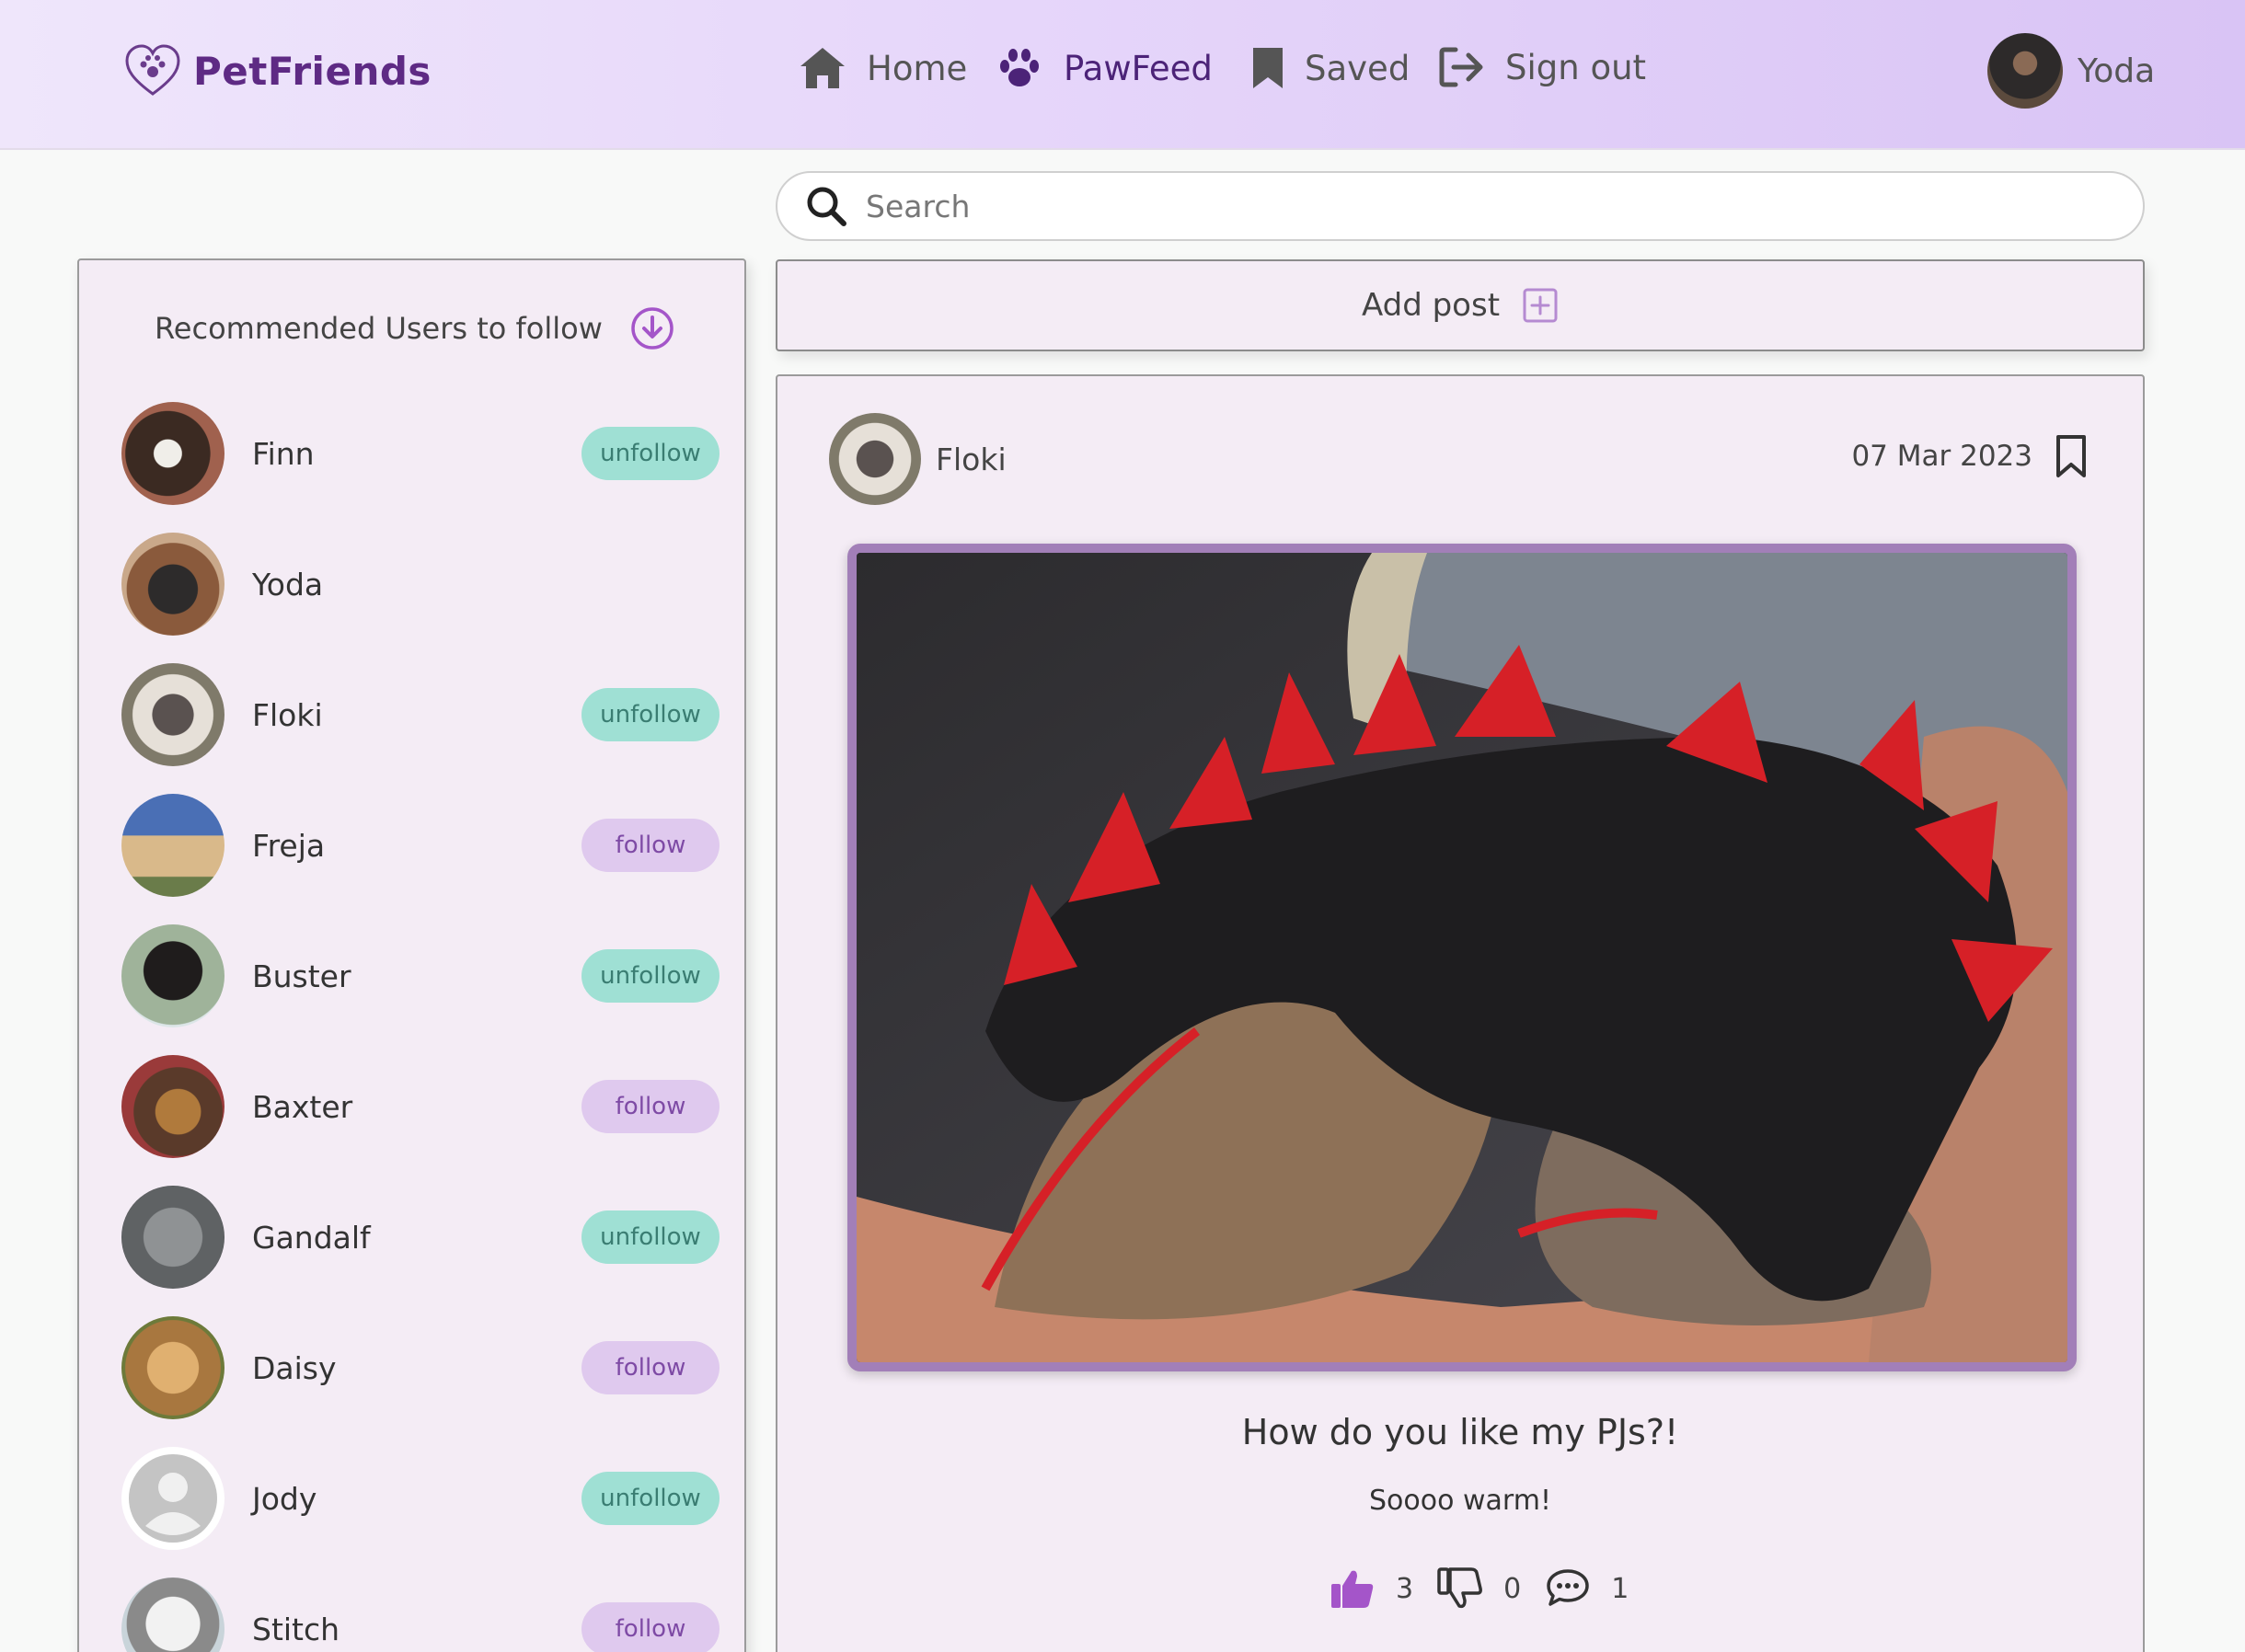 This screenshot has height=1652, width=2245. I want to click on comment-icon, so click(1568, 1588).